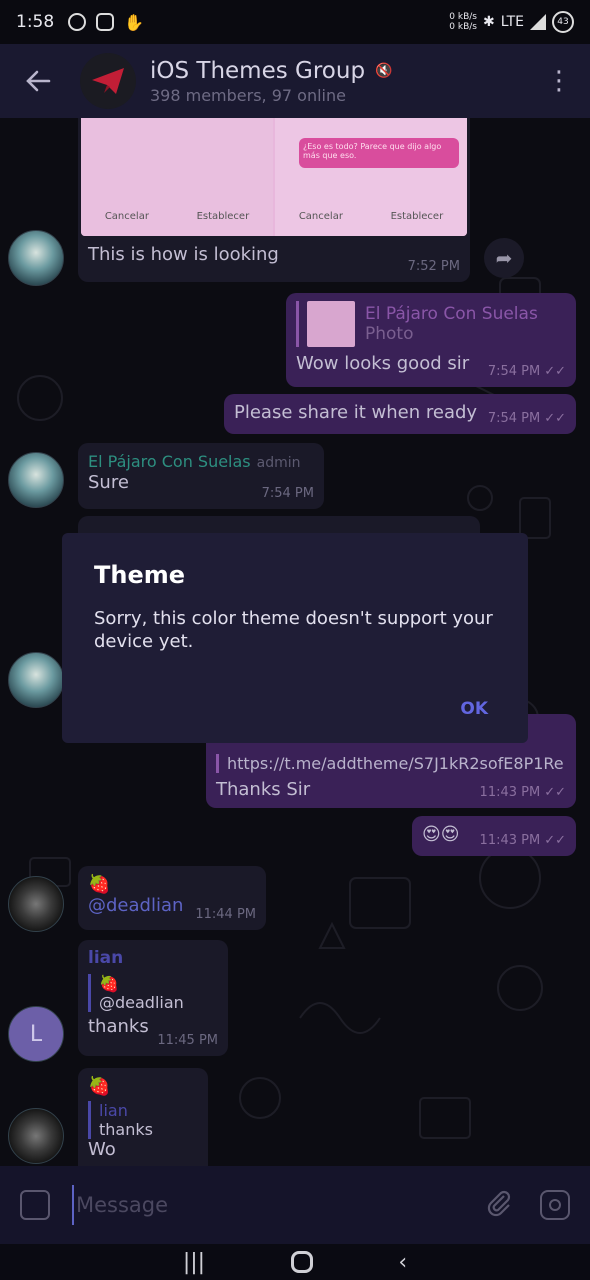 The width and height of the screenshot is (590, 1280). I want to click on outgoing-message: 😍😍 11:43 PM ✓✓, so click(494, 836).